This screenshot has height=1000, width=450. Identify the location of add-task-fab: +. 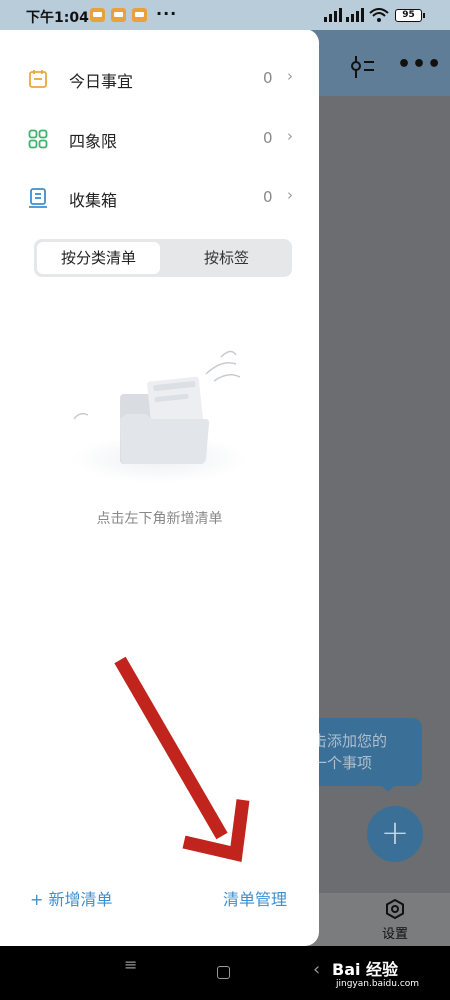
(395, 834).